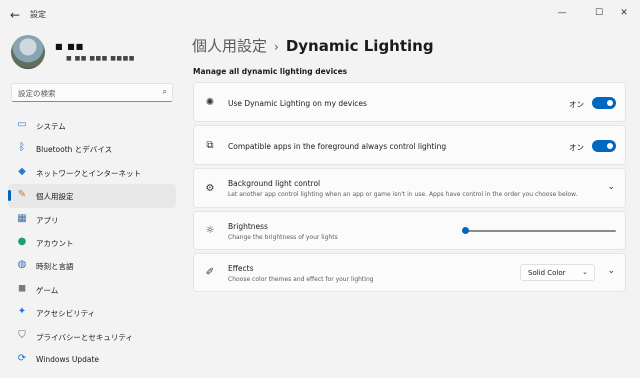  Describe the element at coordinates (92, 92) in the screenshot. I see `search-box: 設定の検索 ⌕` at that location.